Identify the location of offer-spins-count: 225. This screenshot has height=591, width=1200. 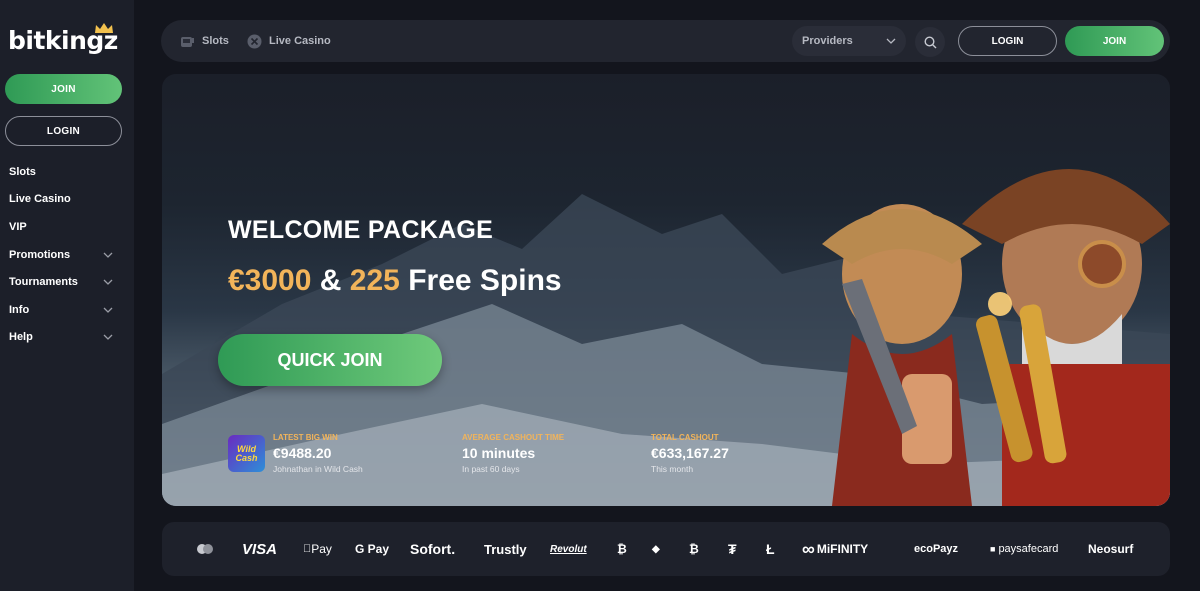
(374, 280).